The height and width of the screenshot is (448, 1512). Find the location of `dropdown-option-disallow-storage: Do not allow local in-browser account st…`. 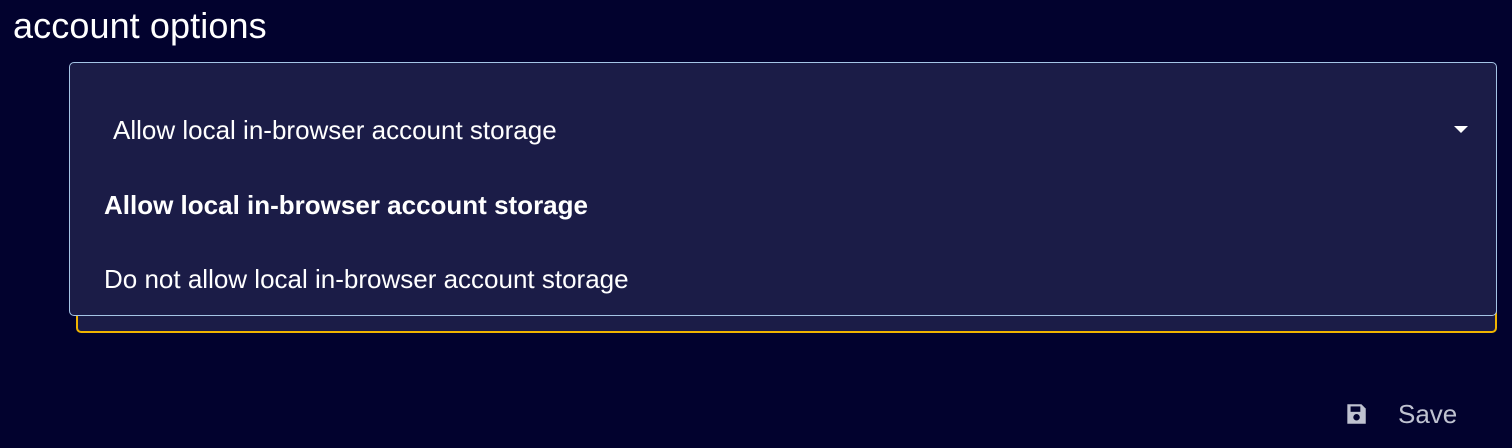

dropdown-option-disallow-storage: Do not allow local in-browser account st… is located at coordinates (366, 279).